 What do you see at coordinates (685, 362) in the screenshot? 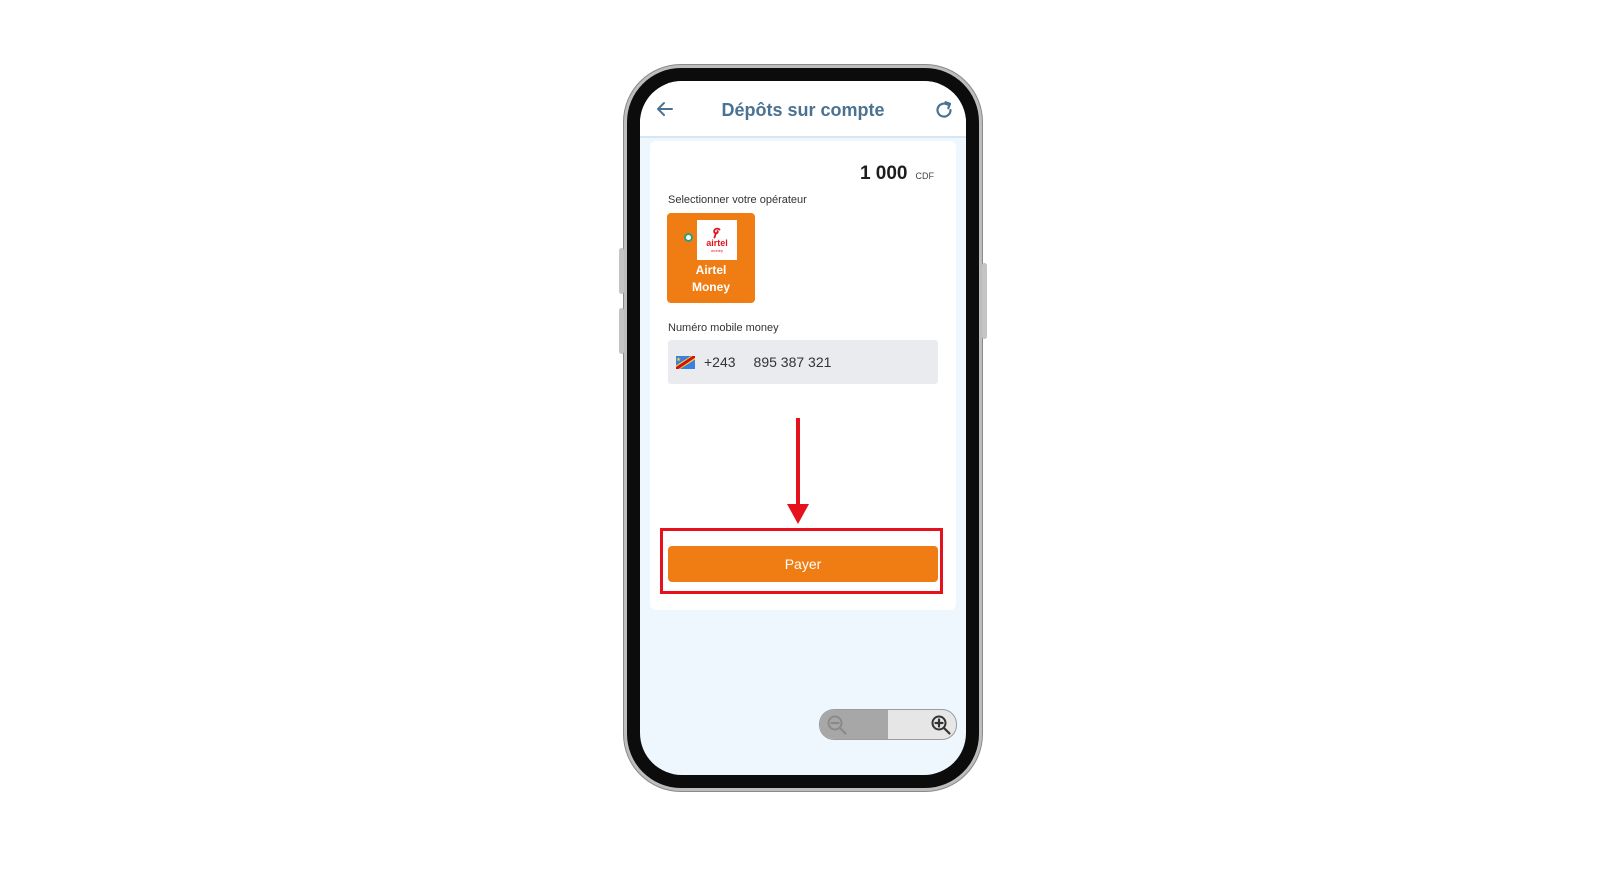
I see `drc-flag-icon` at bounding box center [685, 362].